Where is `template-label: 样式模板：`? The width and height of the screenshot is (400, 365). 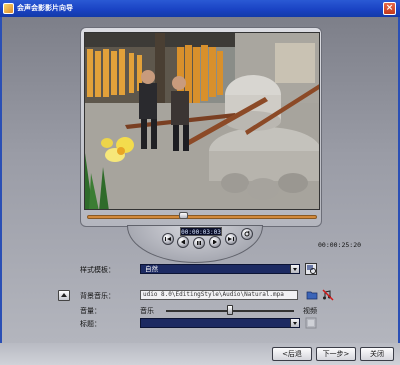
template-label: 样式模板： is located at coordinates (97, 270).